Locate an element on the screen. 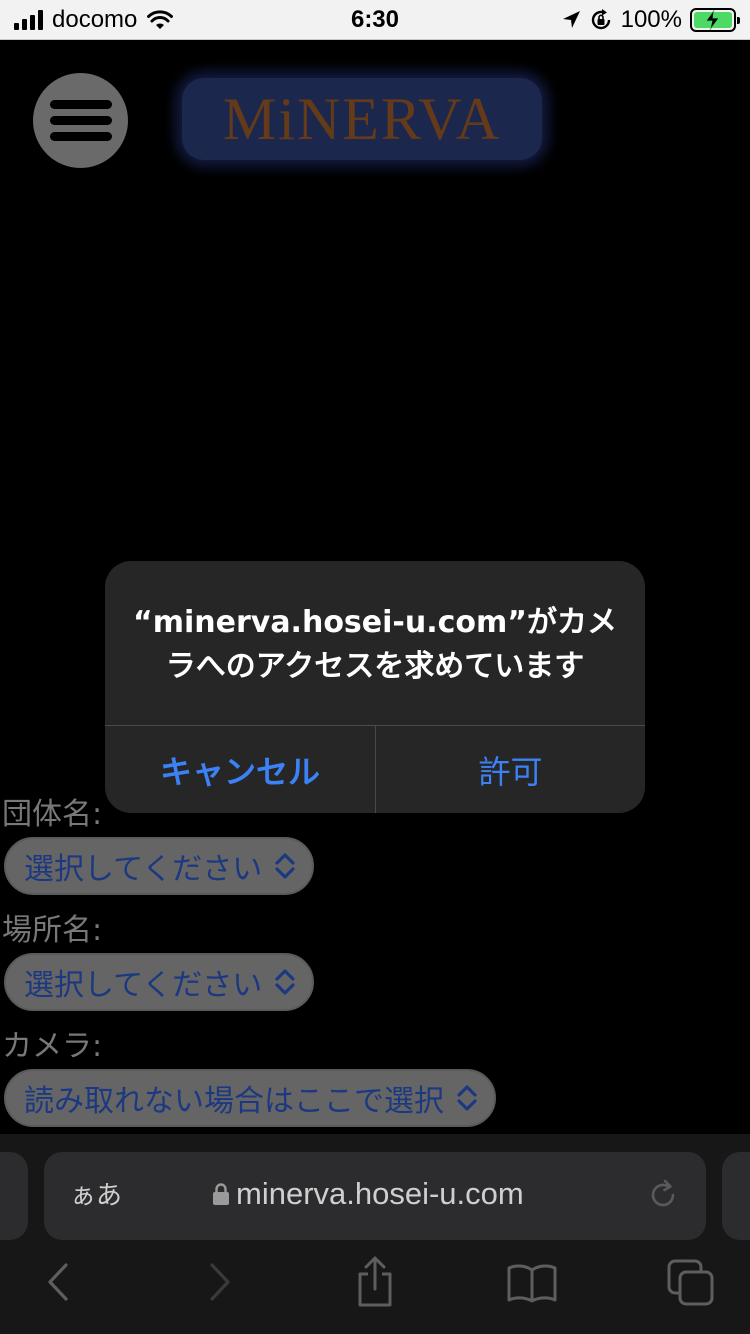  next-tab-peek is located at coordinates (736, 1196).